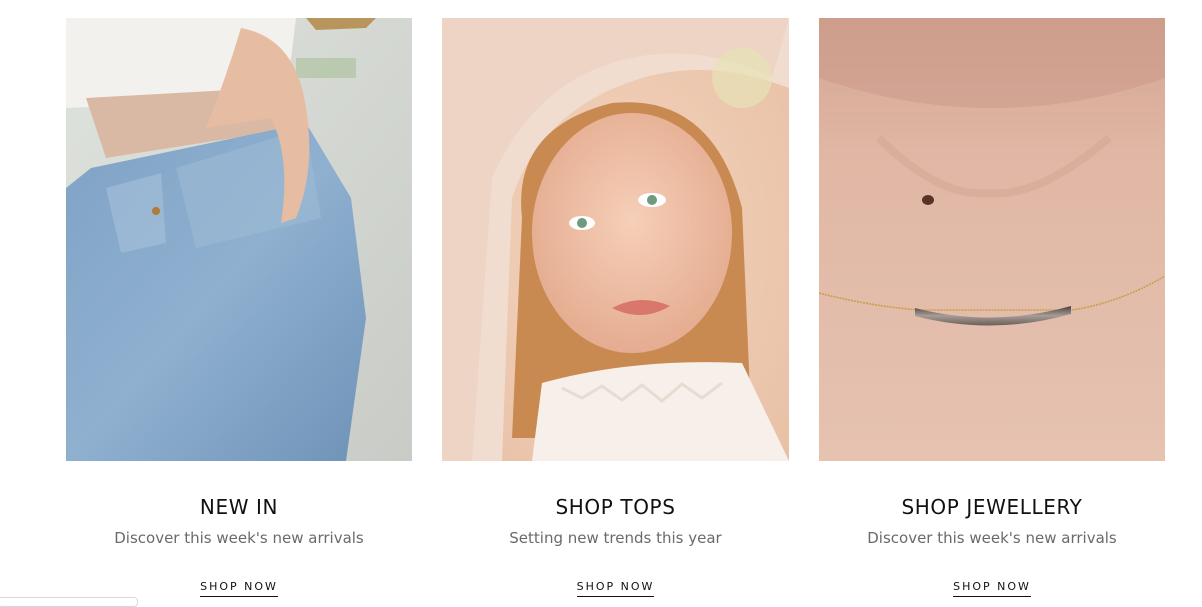 The width and height of the screenshot is (1202, 607). Describe the element at coordinates (239, 507) in the screenshot. I see `card-title: NEW IN` at that location.